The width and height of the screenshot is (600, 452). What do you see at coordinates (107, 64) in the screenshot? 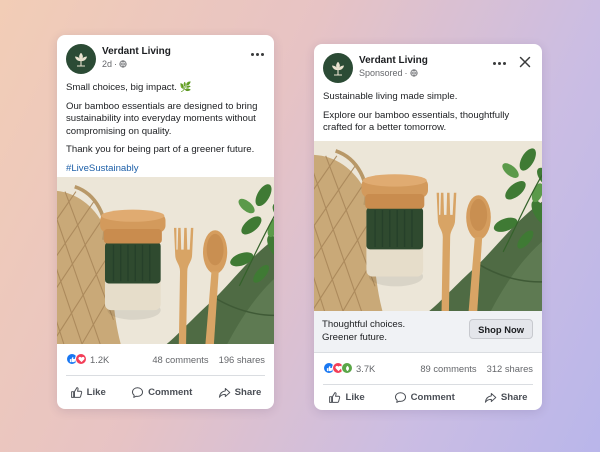
I see `post-time: 2d` at bounding box center [107, 64].